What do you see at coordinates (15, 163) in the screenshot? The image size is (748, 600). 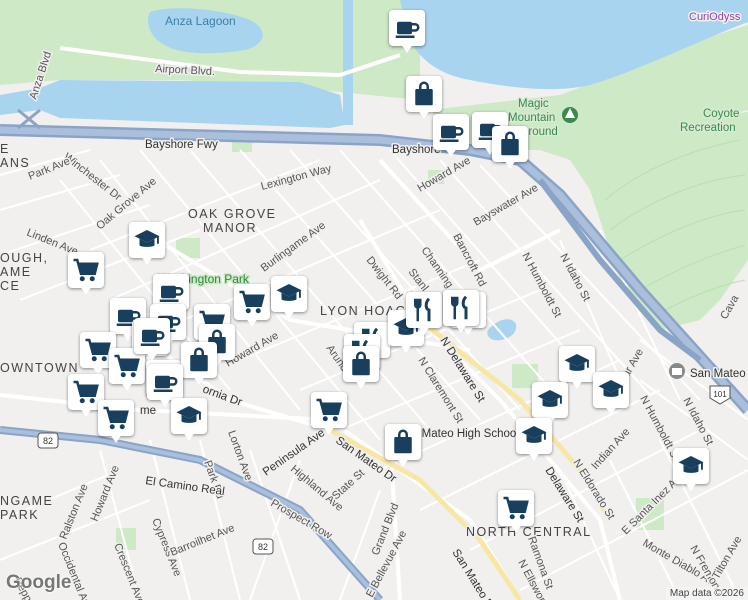 I see `ans-label: ANS` at bounding box center [15, 163].